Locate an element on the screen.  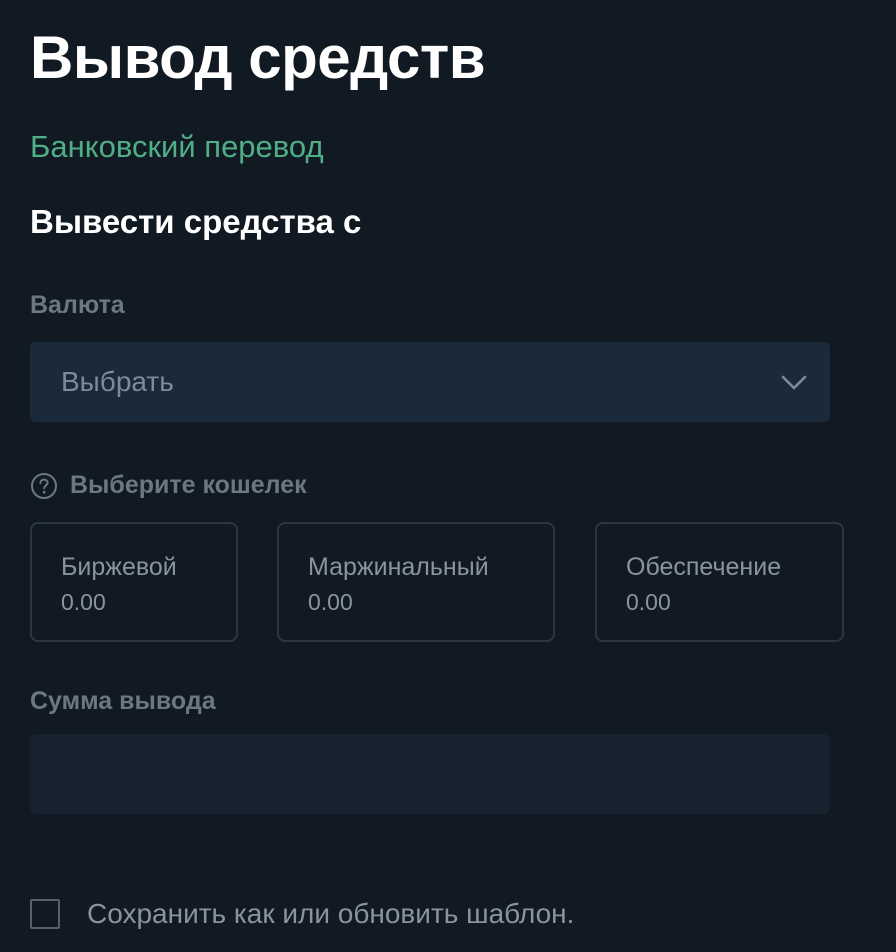
withdraw-from-heading: Вывести средства с is located at coordinates (196, 221).